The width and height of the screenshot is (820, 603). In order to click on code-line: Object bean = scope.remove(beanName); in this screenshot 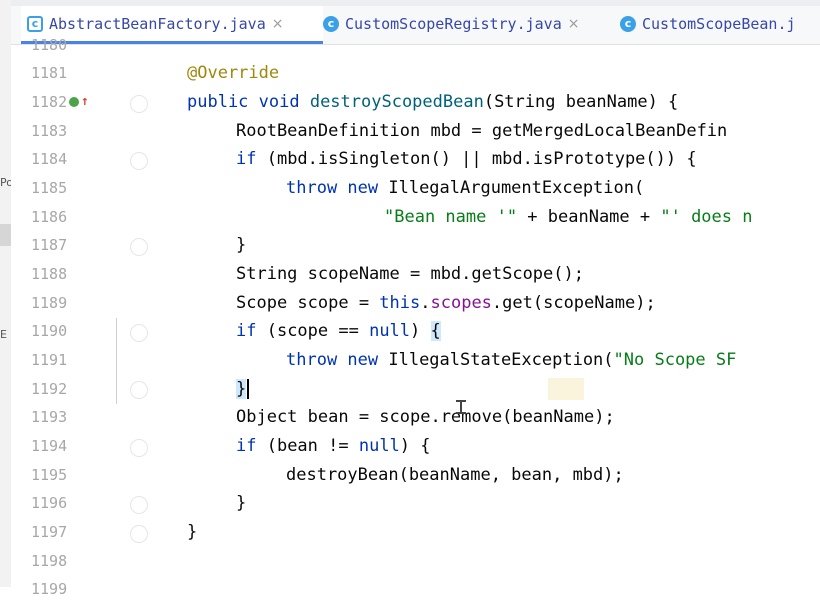, I will do `click(425, 417)`.